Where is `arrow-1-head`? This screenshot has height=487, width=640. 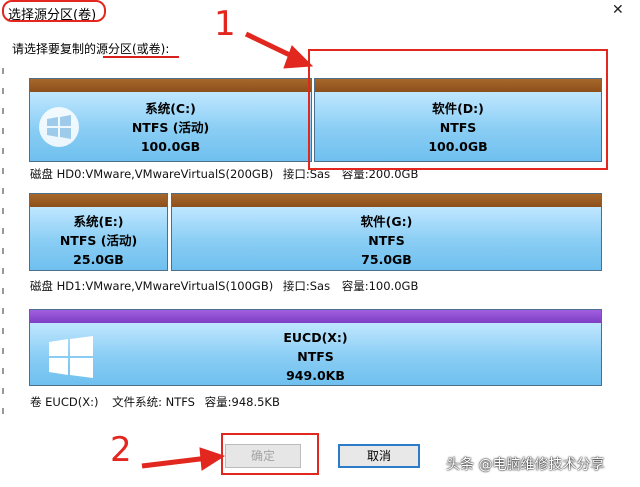 arrow-1-head is located at coordinates (298, 57).